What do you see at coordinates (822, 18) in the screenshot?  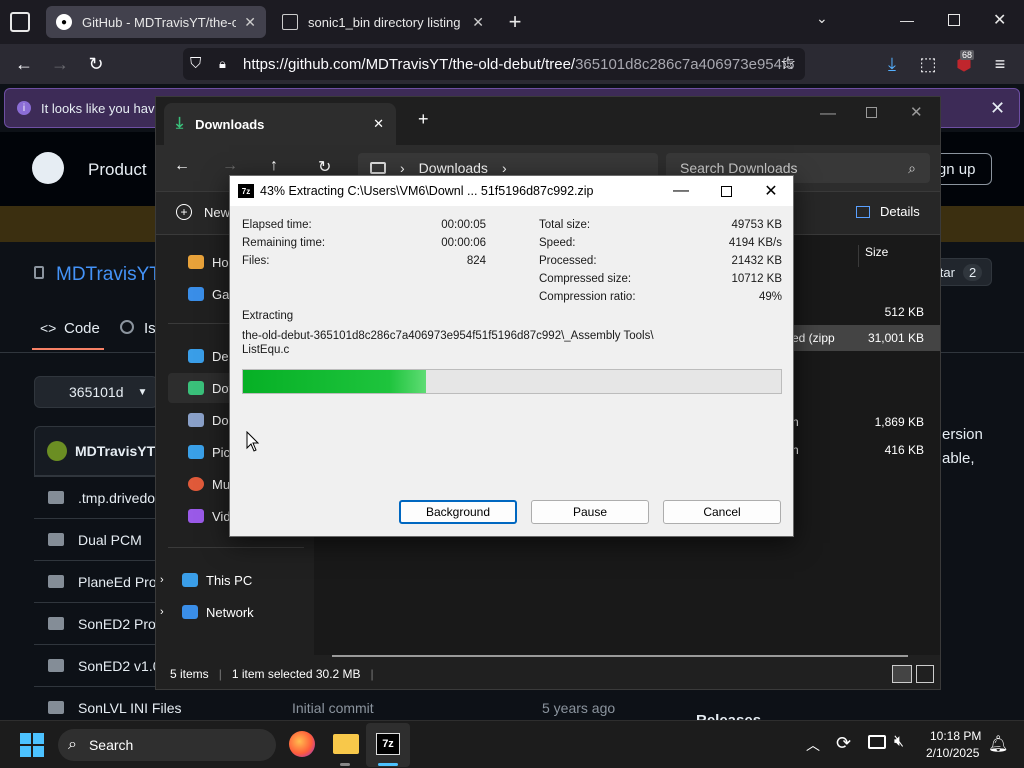 I see `list-tabs-chevron-icon: ⌄` at bounding box center [822, 18].